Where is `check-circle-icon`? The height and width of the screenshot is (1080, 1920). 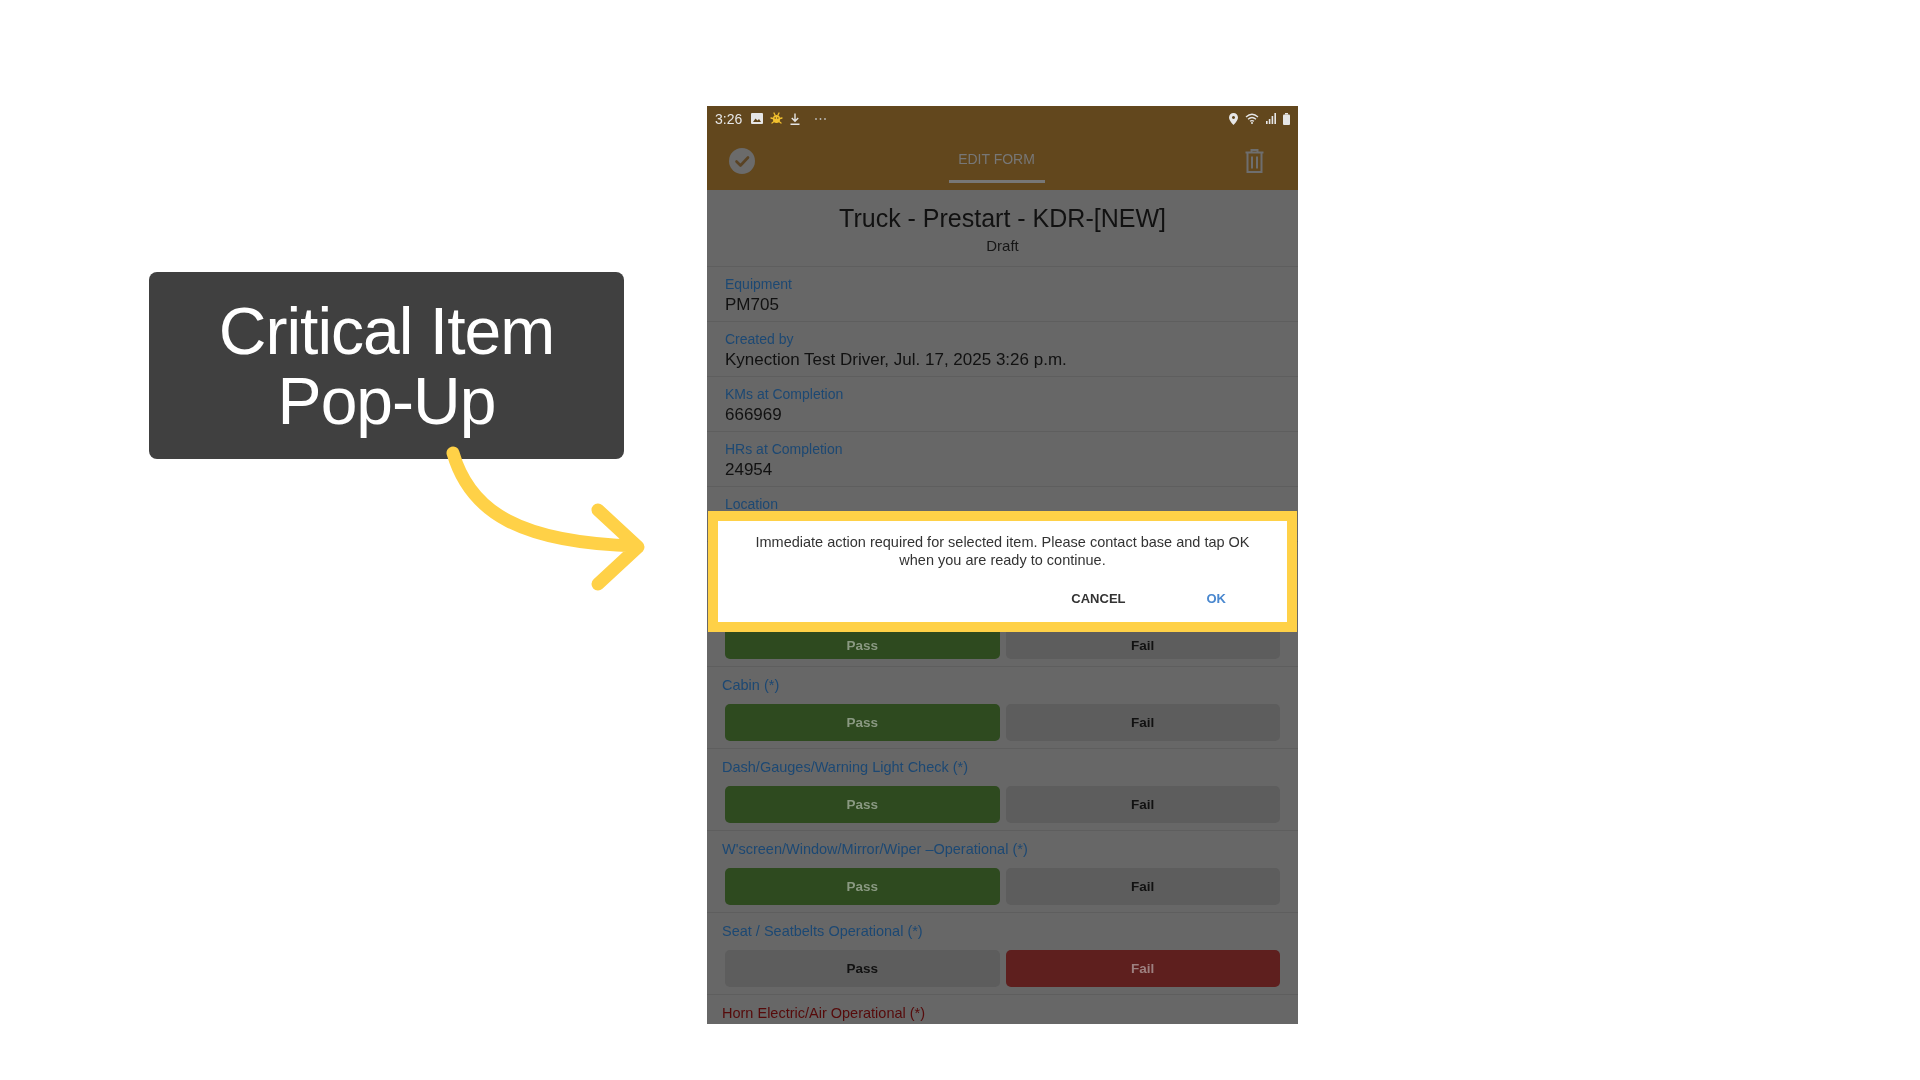 check-circle-icon is located at coordinates (742, 160).